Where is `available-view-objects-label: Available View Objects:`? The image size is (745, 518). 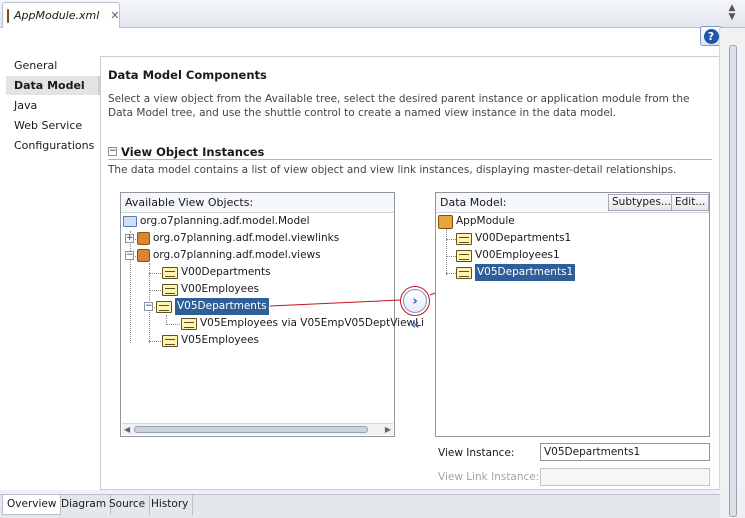 available-view-objects-label: Available View Objects: is located at coordinates (257, 203).